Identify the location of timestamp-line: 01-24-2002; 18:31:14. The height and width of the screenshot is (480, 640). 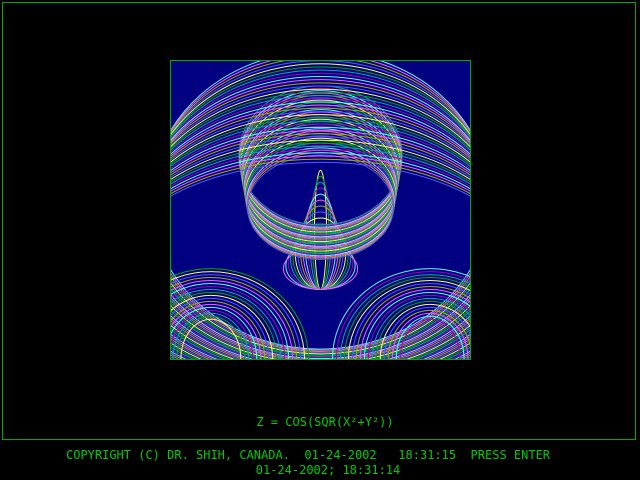
(328, 470).